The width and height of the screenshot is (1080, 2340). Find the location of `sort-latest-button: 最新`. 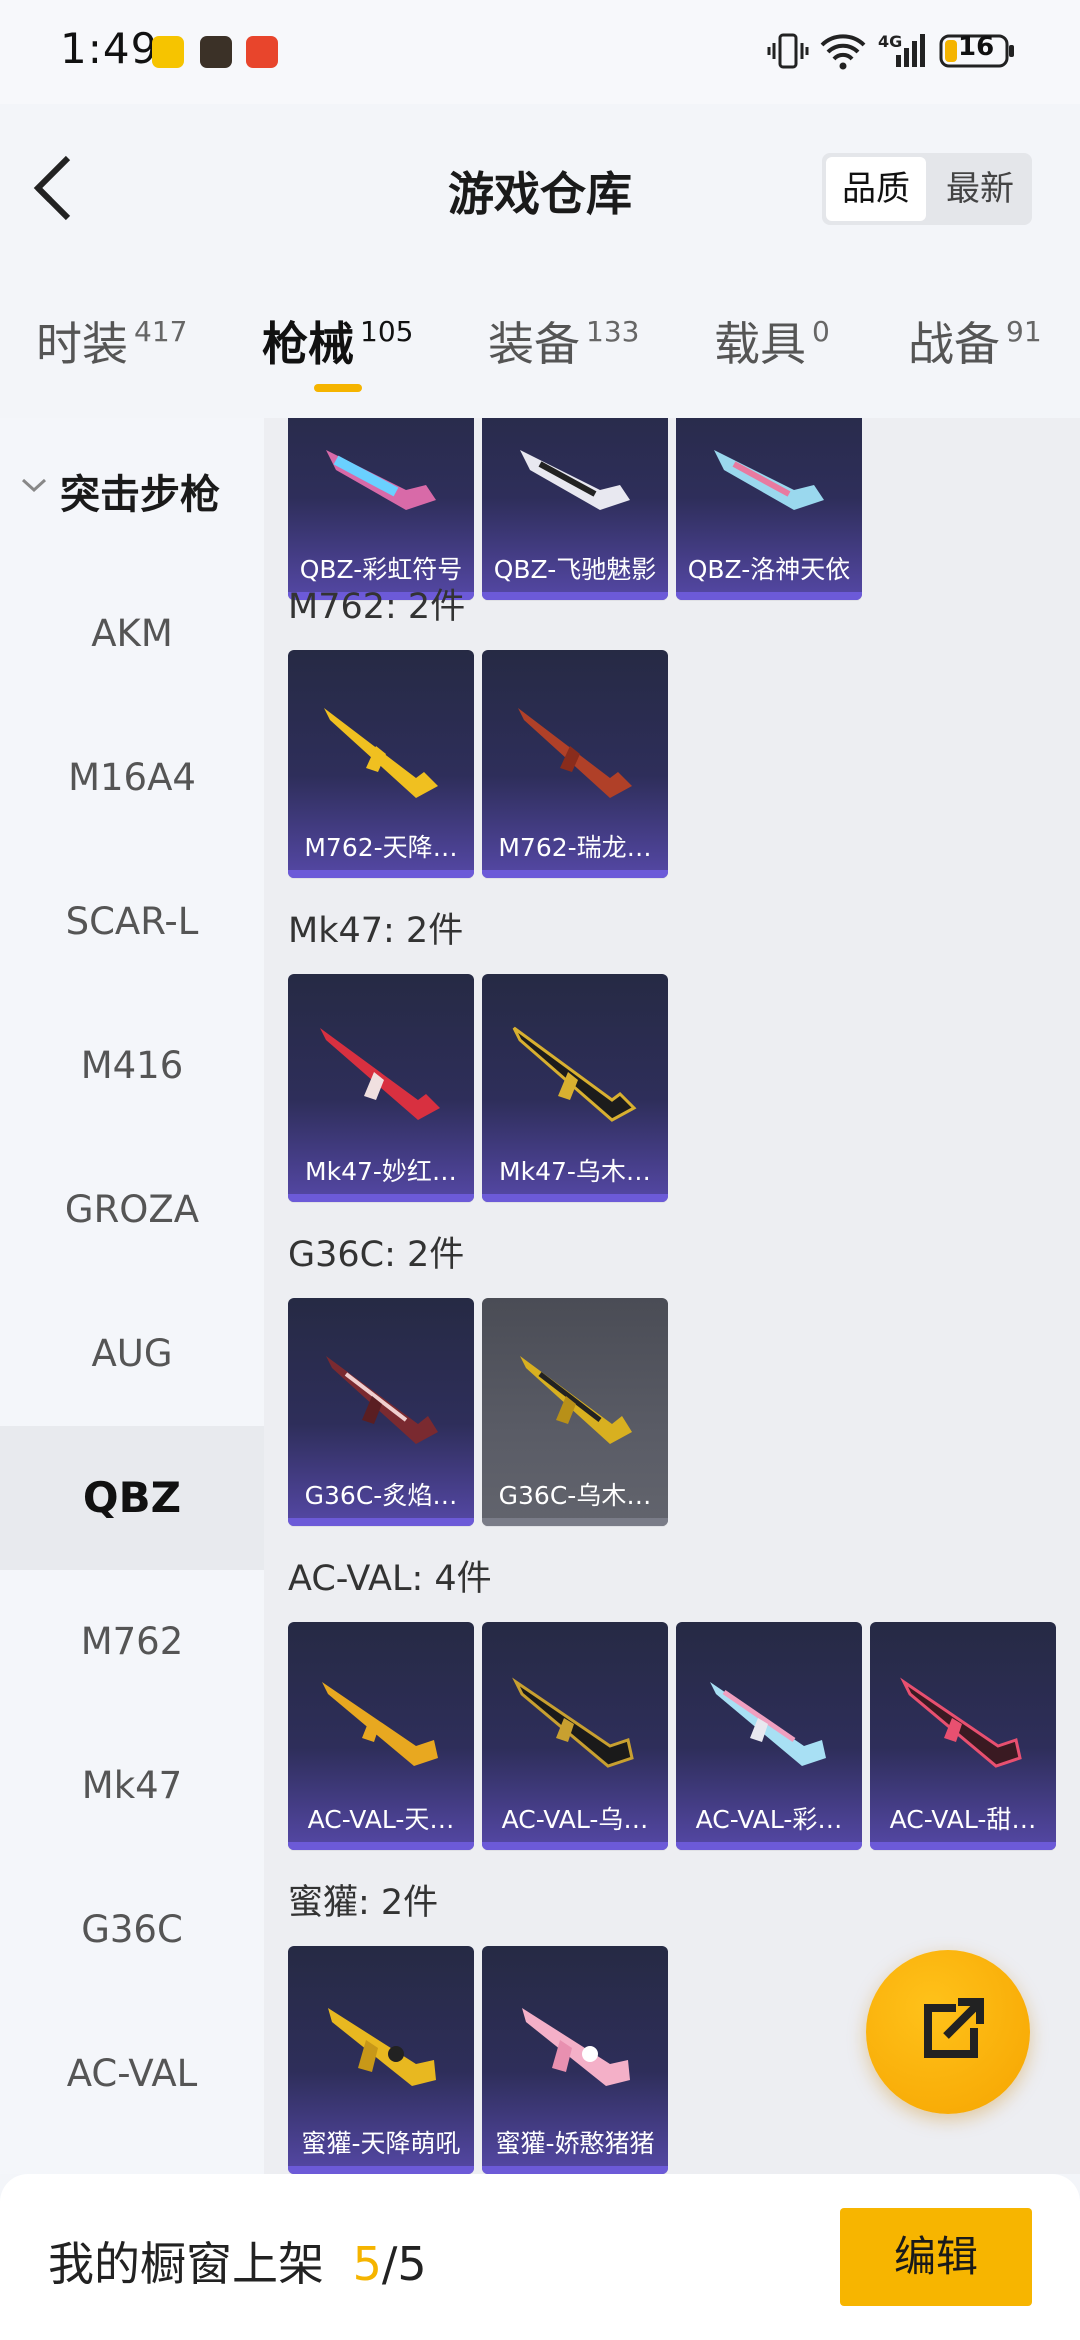

sort-latest-button: 最新 is located at coordinates (980, 189).